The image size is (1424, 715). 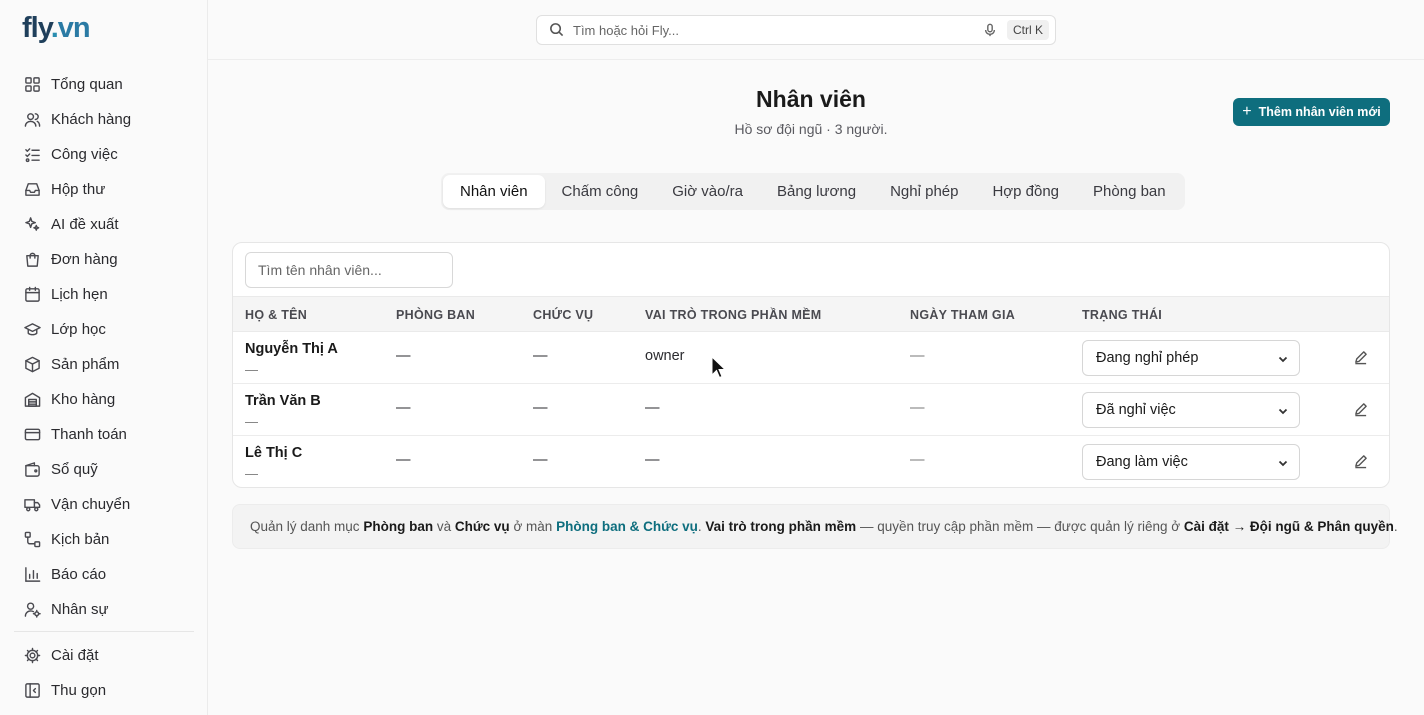 I want to click on sidebar-item-bar-chart: Báo cáo, so click(x=104, y=574).